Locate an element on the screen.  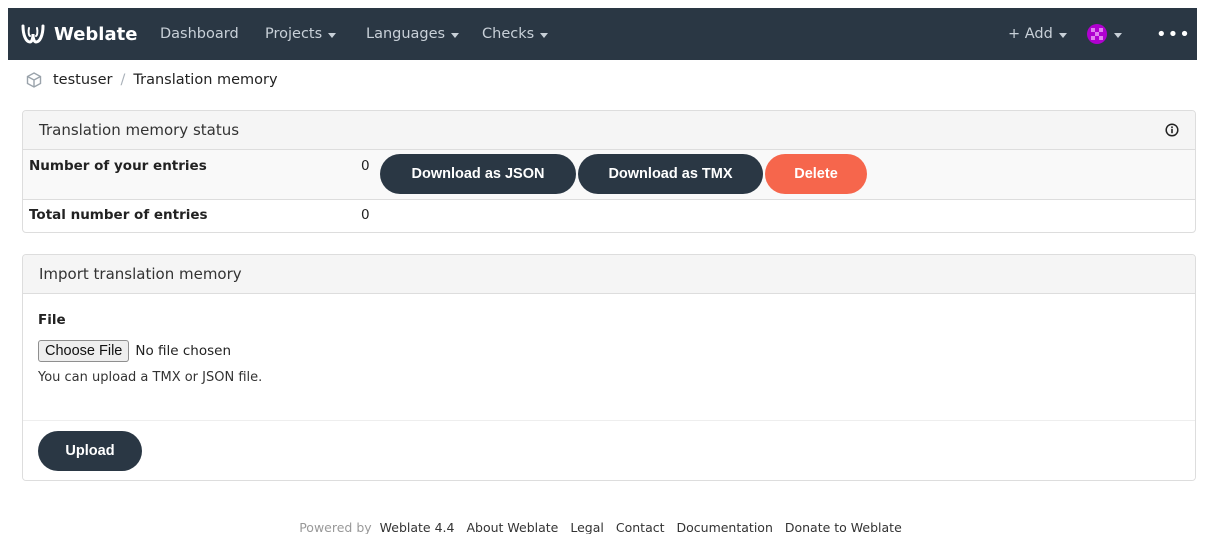
upload-button: Upload is located at coordinates (90, 451).